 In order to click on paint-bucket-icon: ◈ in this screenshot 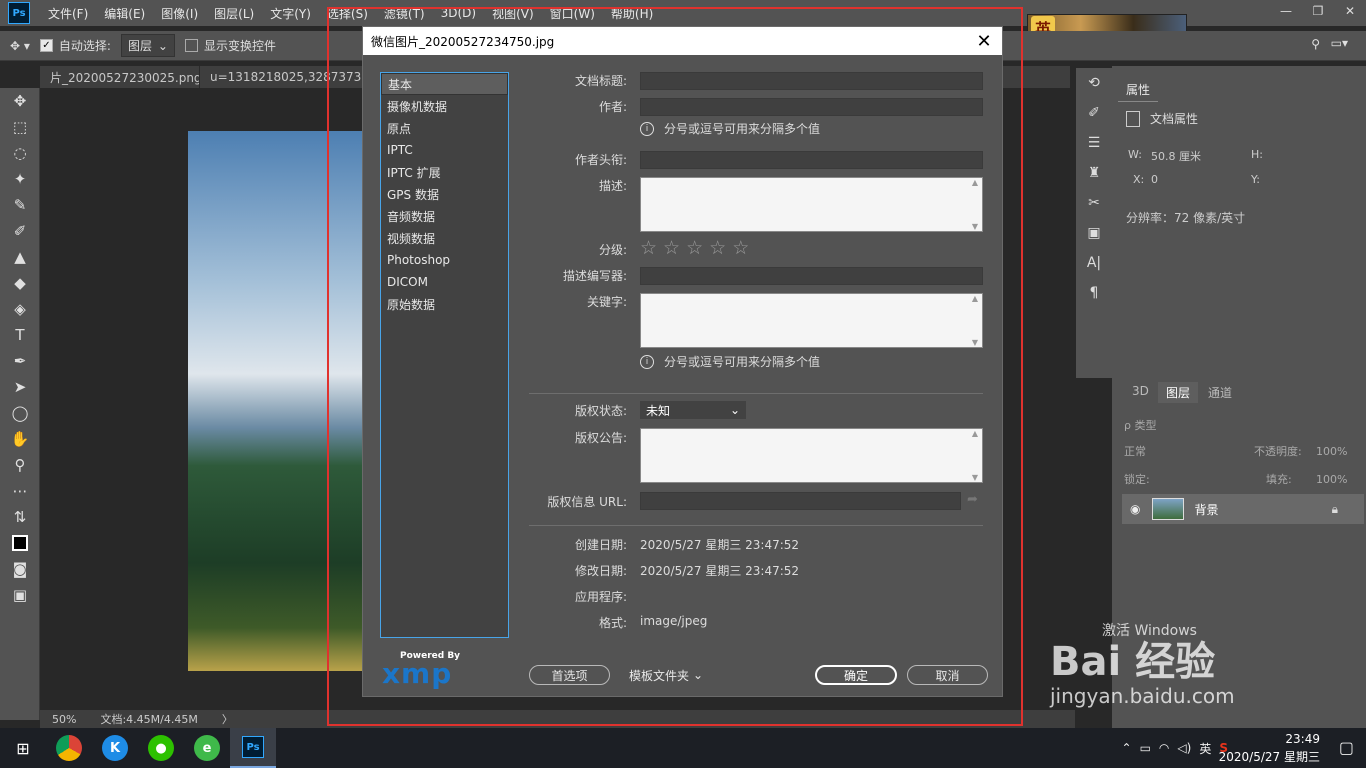, I will do `click(20, 309)`.